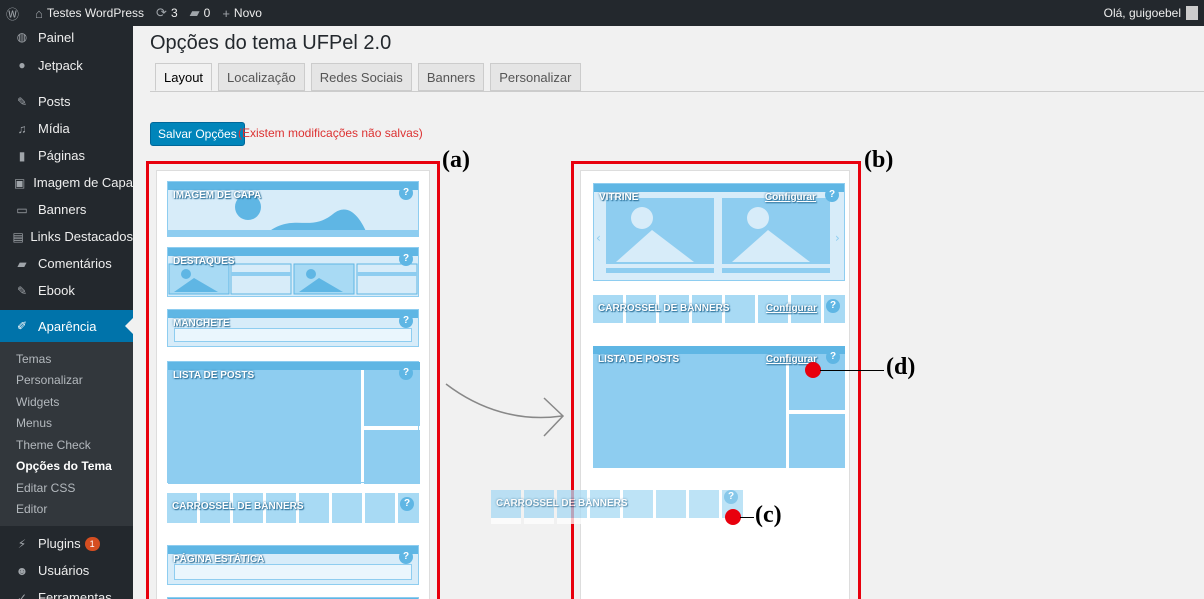 This screenshot has height=599, width=1204. I want to click on annotation-d: (d), so click(901, 367).